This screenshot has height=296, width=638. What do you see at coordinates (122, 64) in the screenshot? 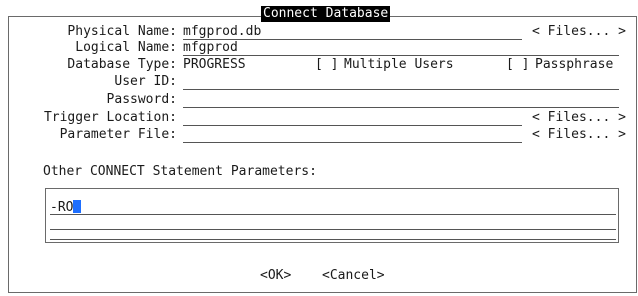
I see `database-type-label: Database Type:` at bounding box center [122, 64].